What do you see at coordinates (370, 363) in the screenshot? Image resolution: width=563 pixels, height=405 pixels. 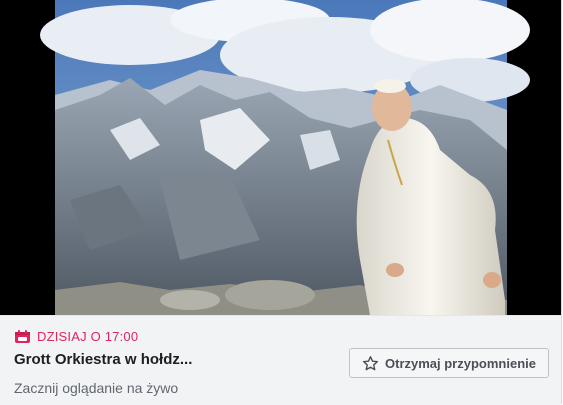 I see `star-outline-icon` at bounding box center [370, 363].